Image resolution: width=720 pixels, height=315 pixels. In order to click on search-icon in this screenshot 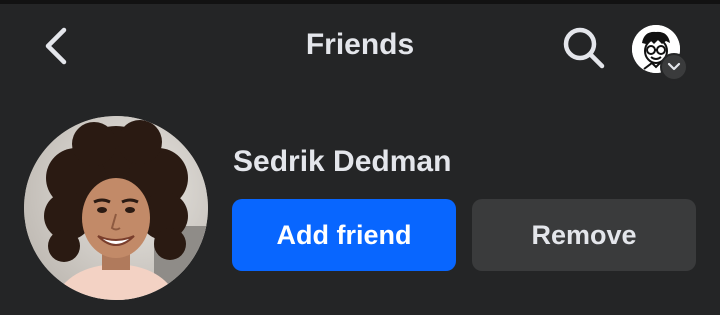, I will do `click(584, 50)`.